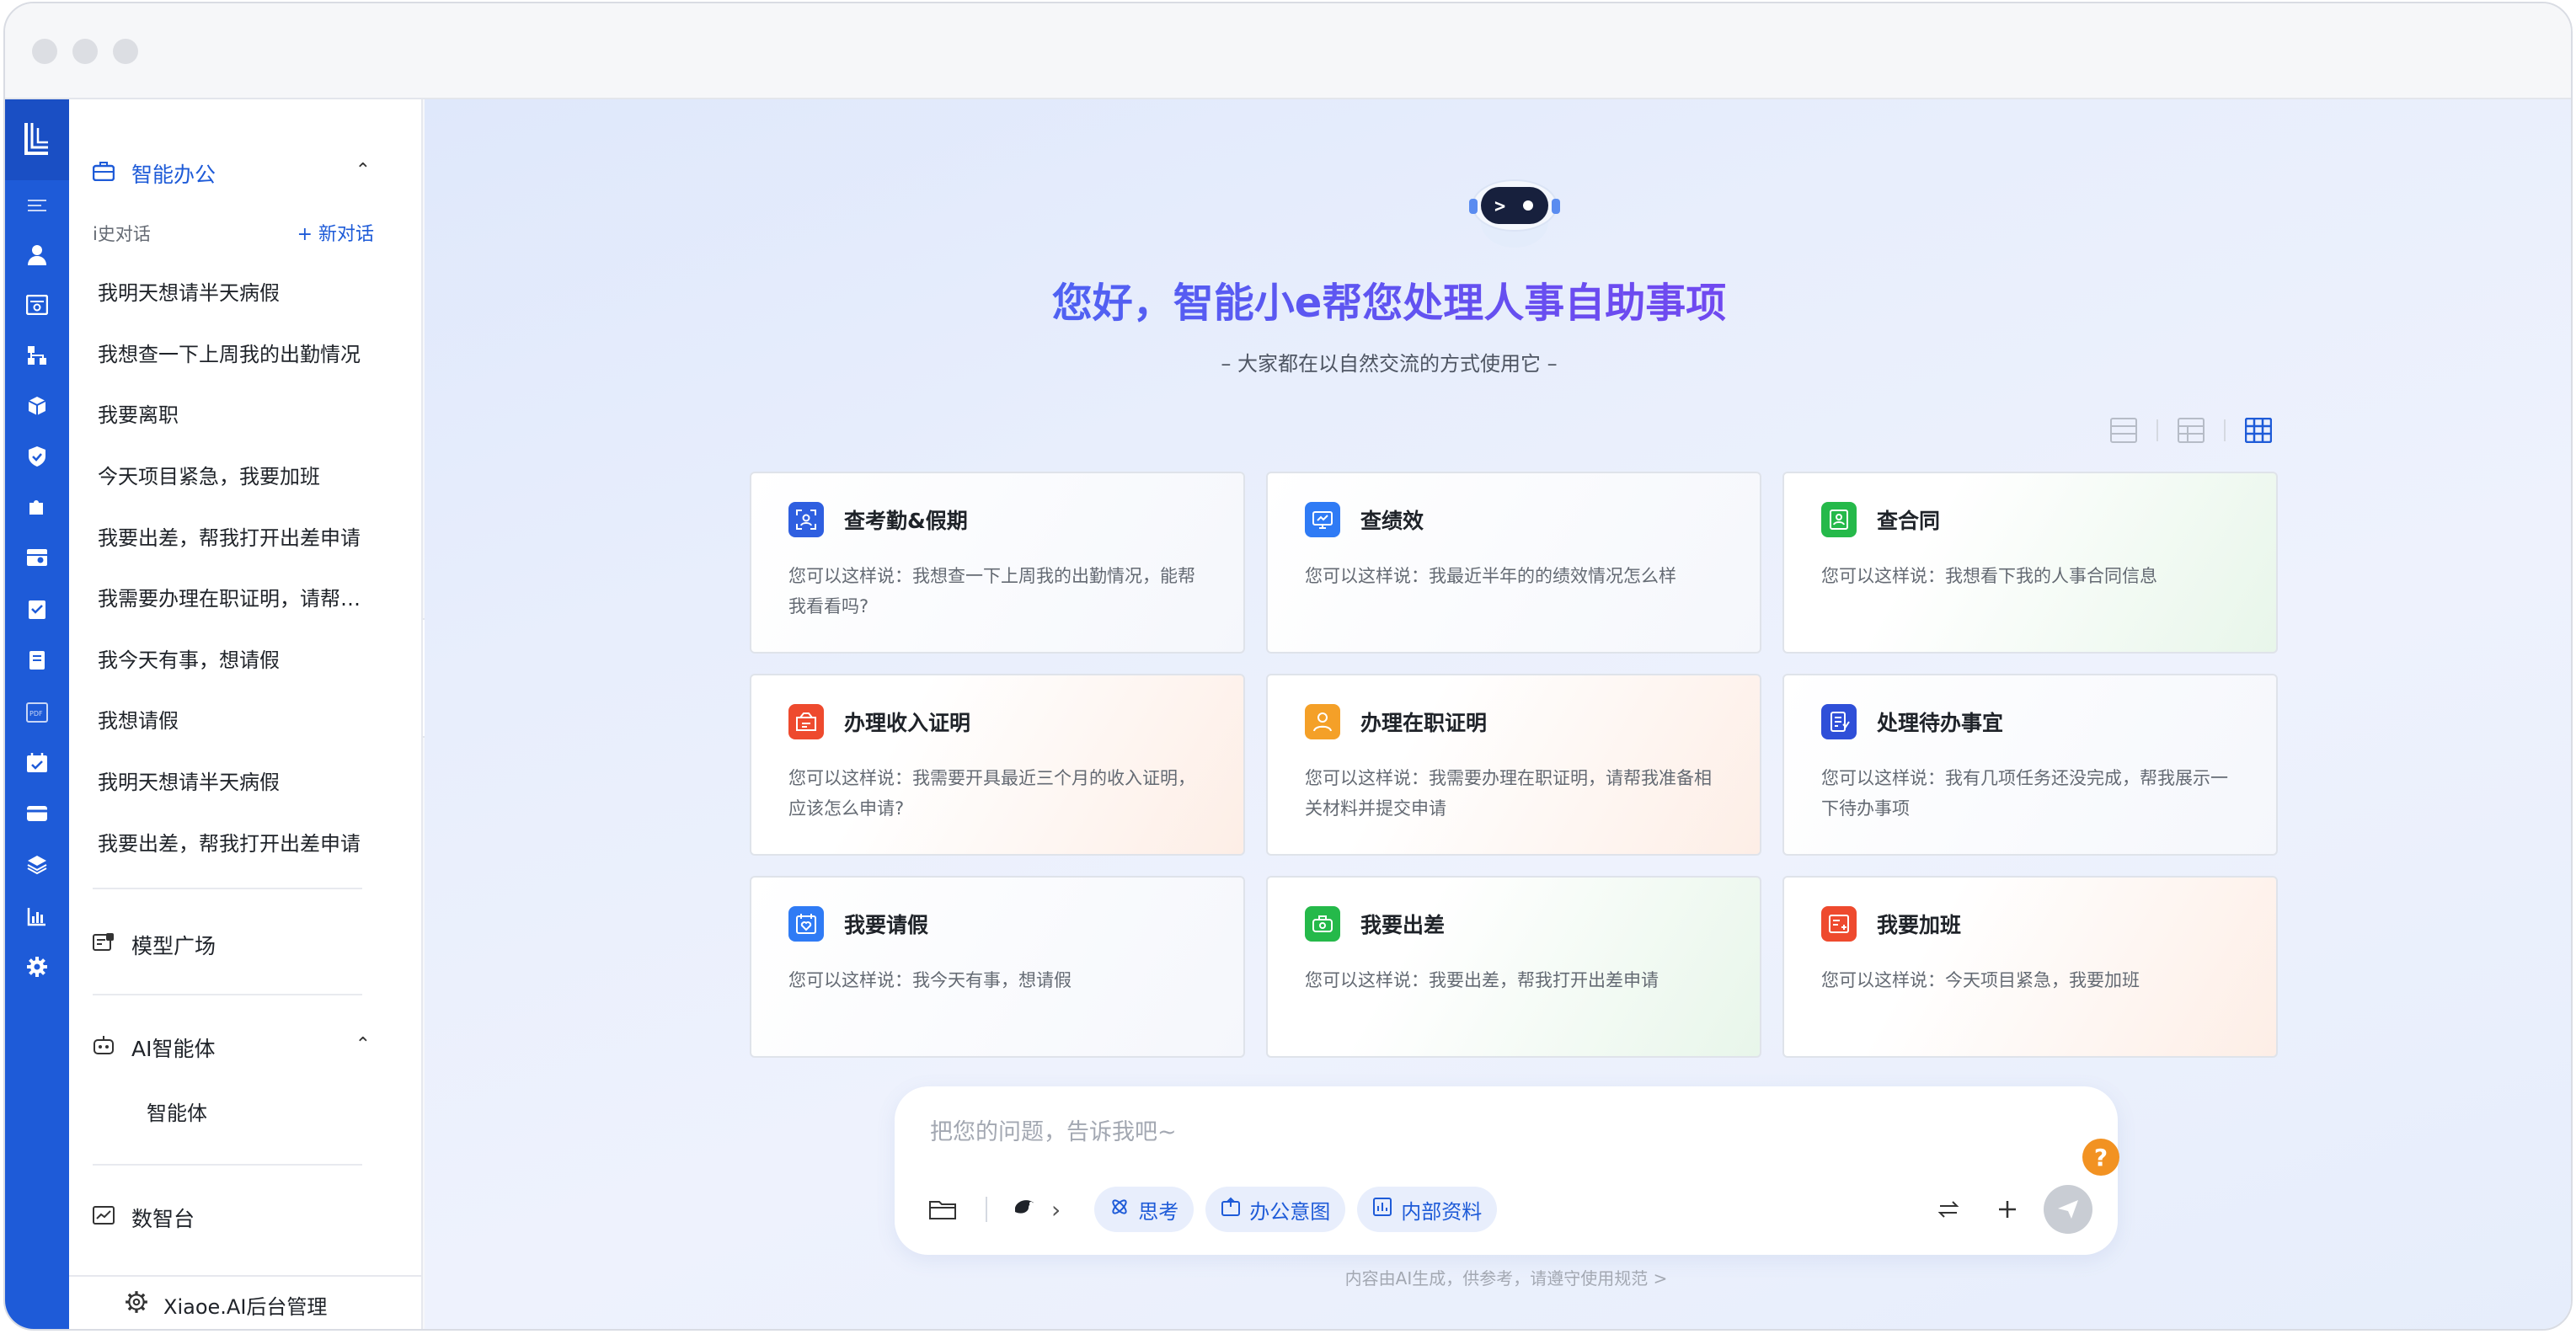 This screenshot has width=2576, height=1334. I want to click on contract-icon, so click(1839, 519).